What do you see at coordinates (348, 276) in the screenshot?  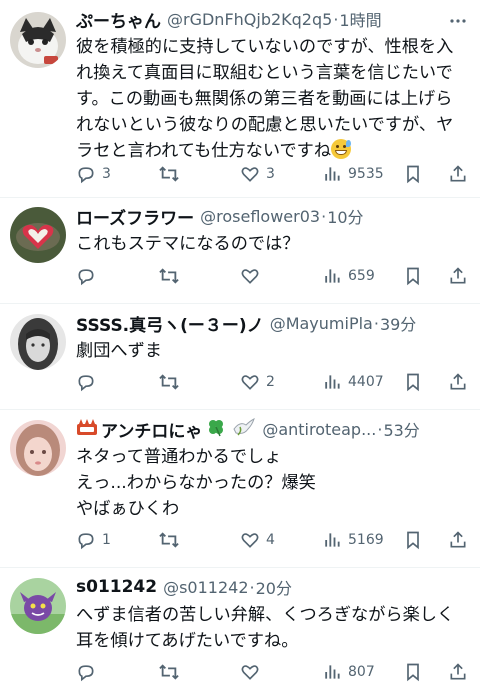 I see `views-button: 659` at bounding box center [348, 276].